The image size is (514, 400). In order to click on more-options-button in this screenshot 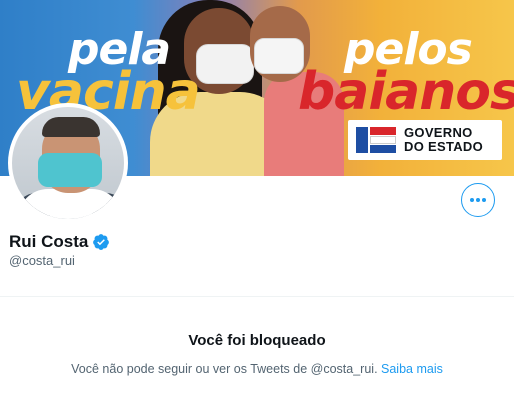, I will do `click(478, 200)`.